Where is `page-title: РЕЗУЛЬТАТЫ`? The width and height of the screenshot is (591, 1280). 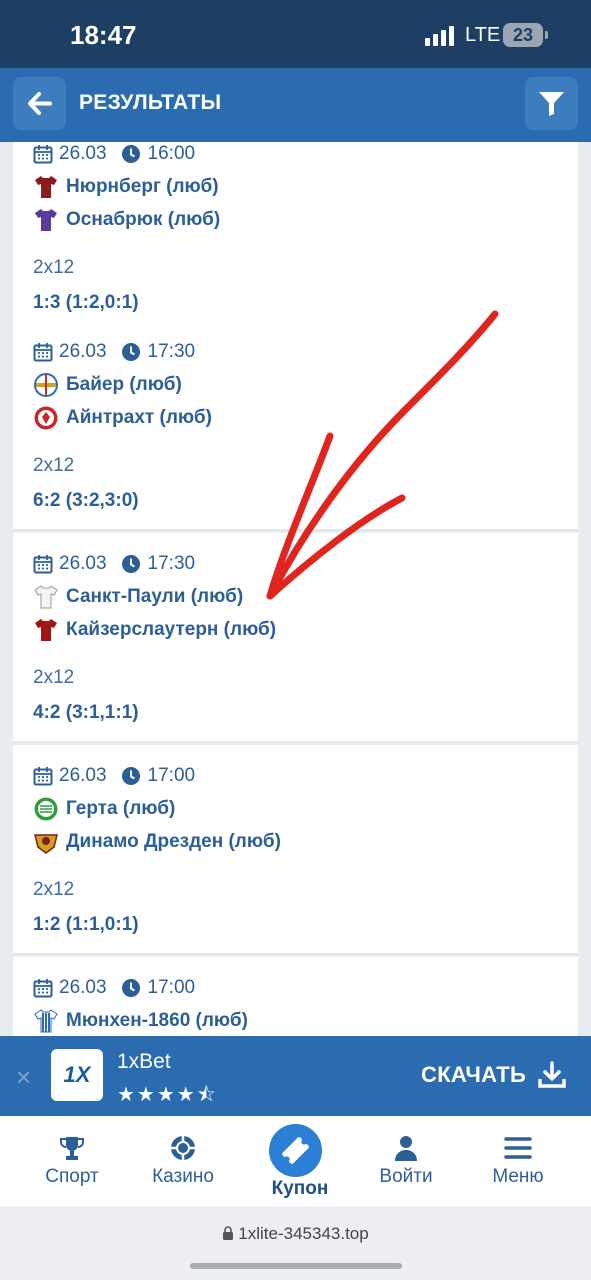
page-title: РЕЗУЛЬТАТЫ is located at coordinates (150, 102).